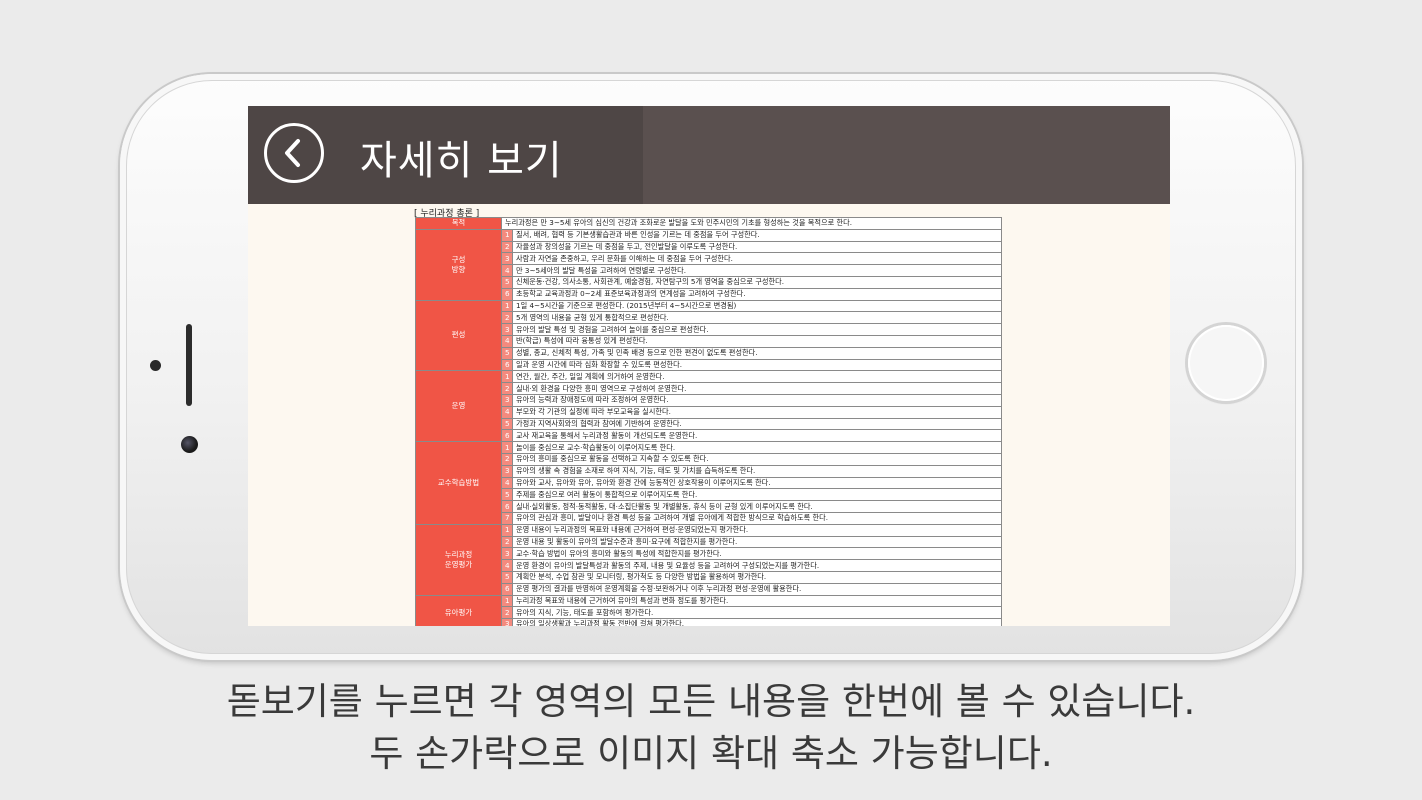  Describe the element at coordinates (709, 459) in the screenshot. I see `table-row: 2 유아의 흥미를 중심으로 활동을 선택하고 지속할 수 있도록 한다.` at that location.